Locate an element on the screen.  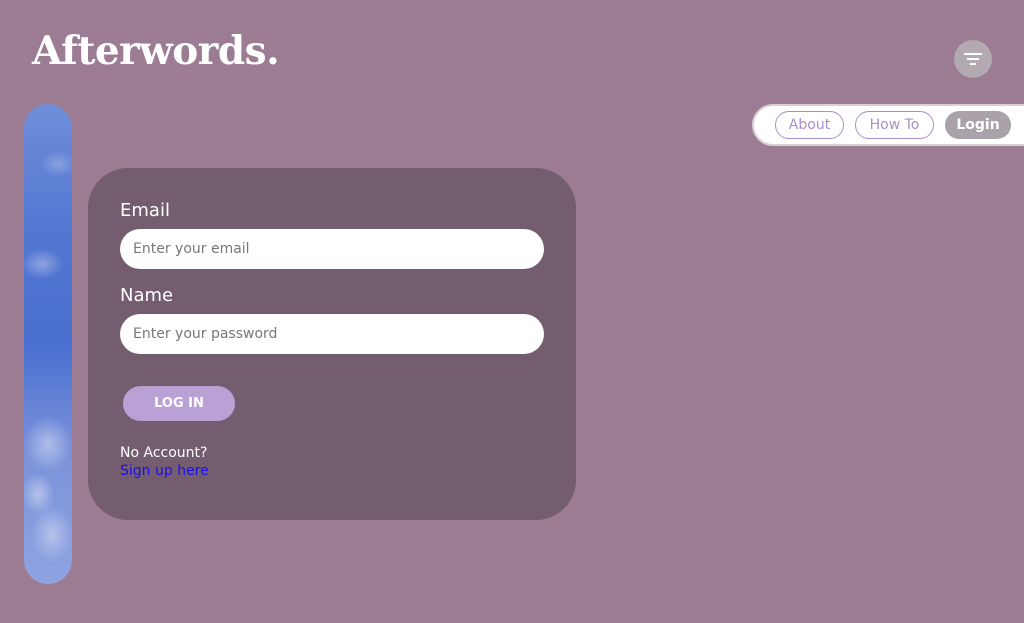
signup-link: Sign up here is located at coordinates (164, 471).